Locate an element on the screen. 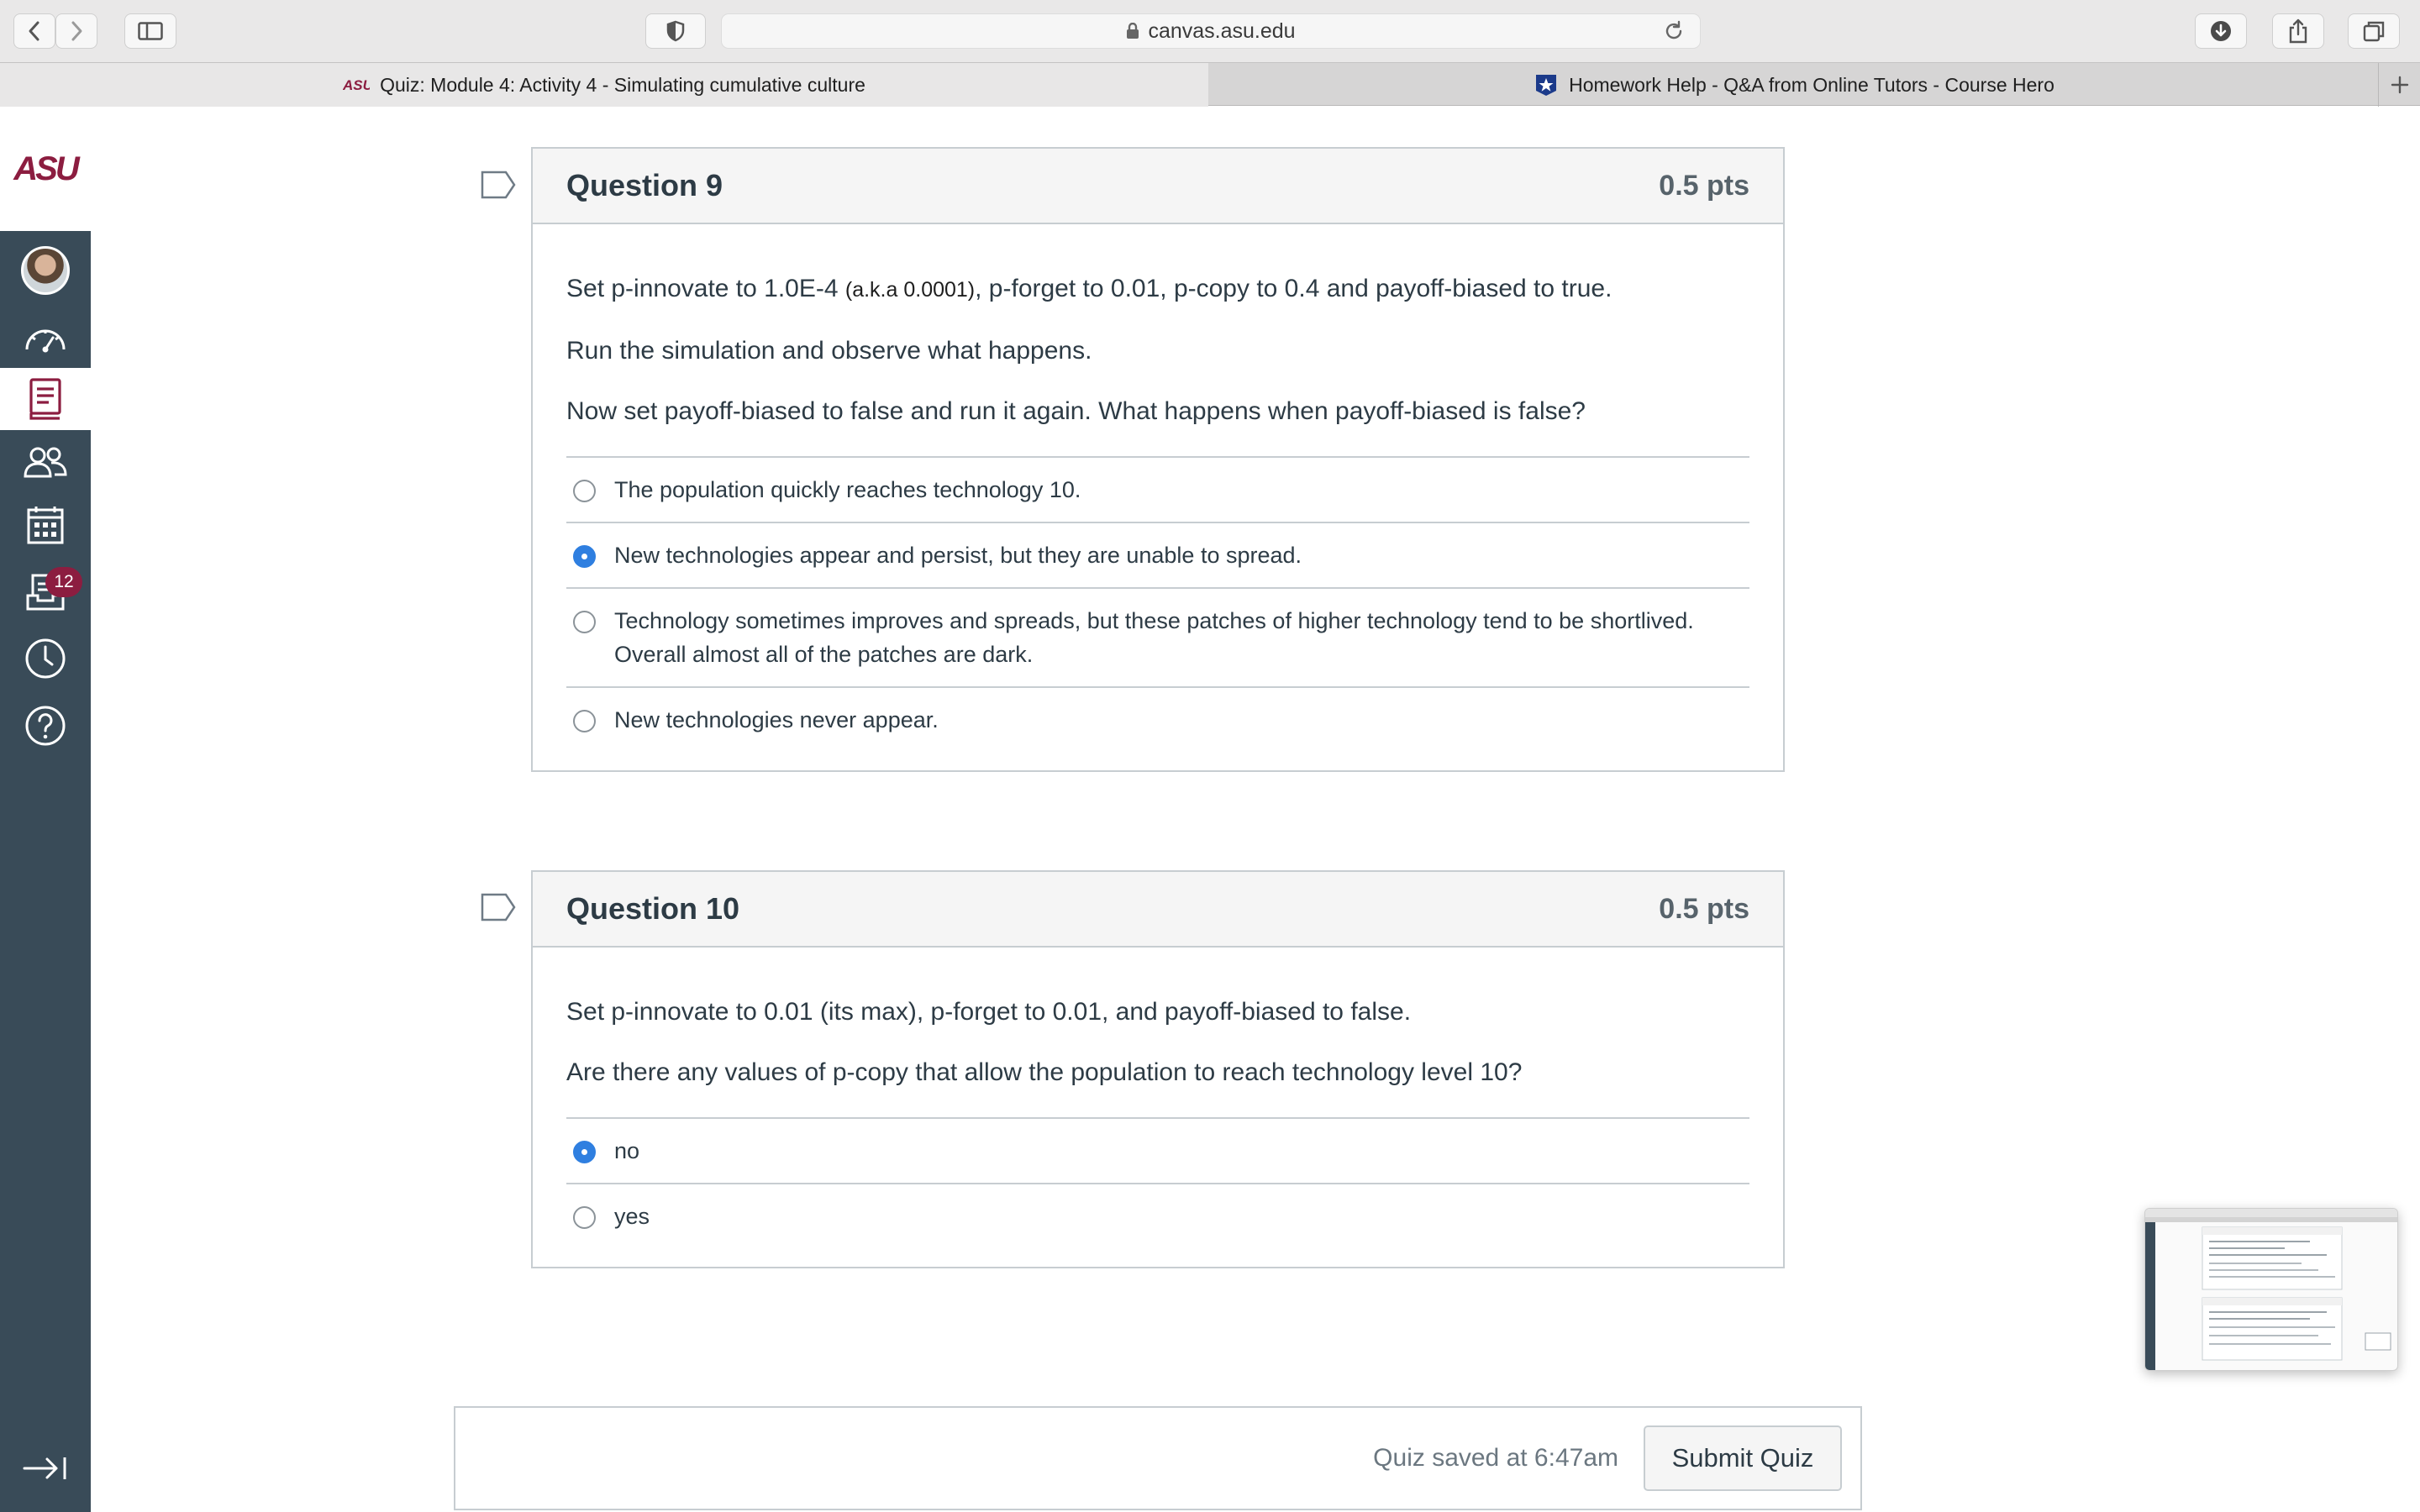  question-header: Question 10 0.5 pts is located at coordinates (1158, 910).